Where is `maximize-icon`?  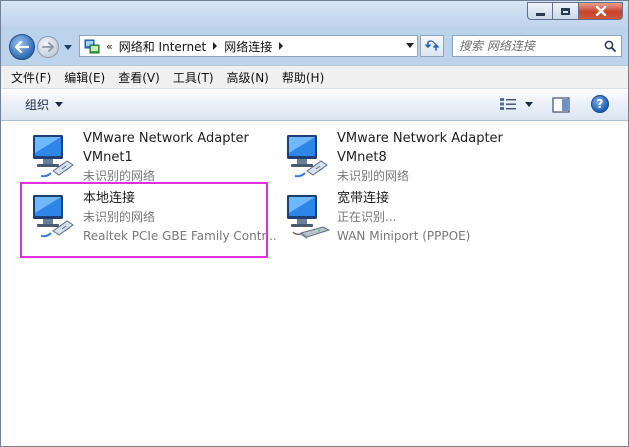 maximize-icon is located at coordinates (565, 11).